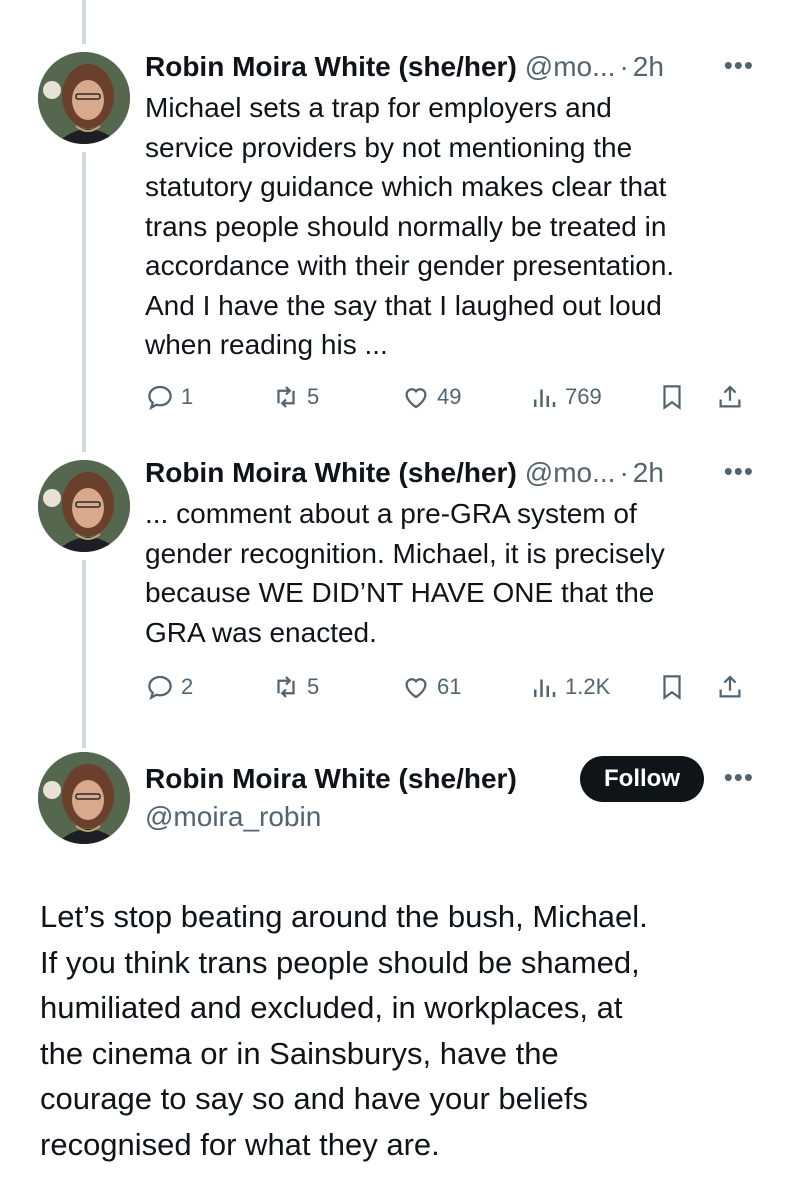  I want to click on like-count: 61, so click(449, 686).